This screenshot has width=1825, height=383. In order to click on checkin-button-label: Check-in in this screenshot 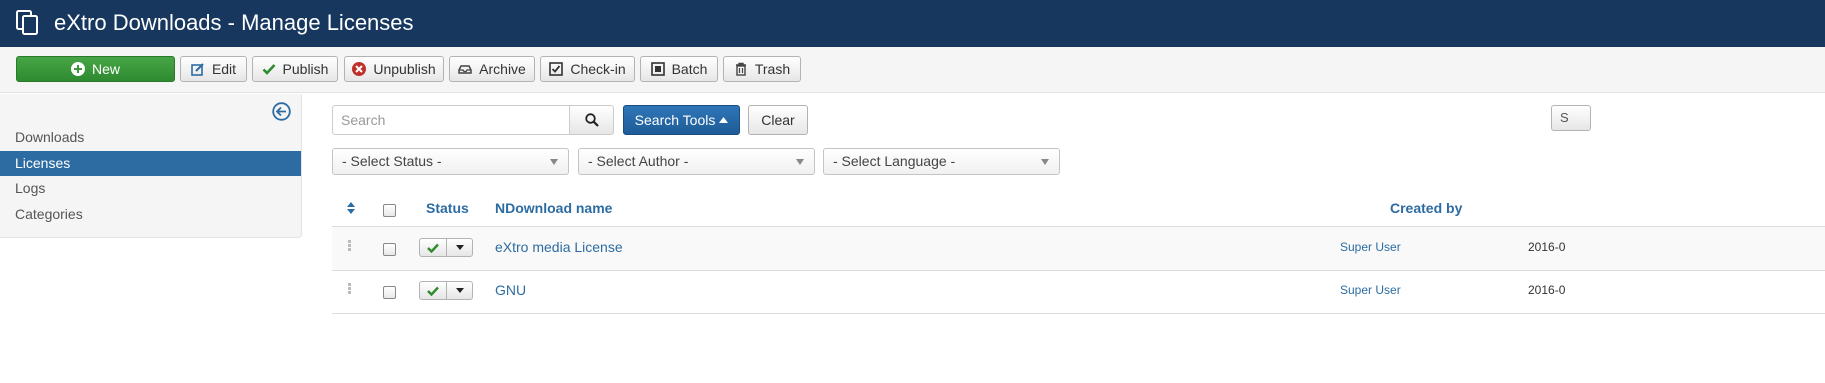, I will do `click(598, 69)`.